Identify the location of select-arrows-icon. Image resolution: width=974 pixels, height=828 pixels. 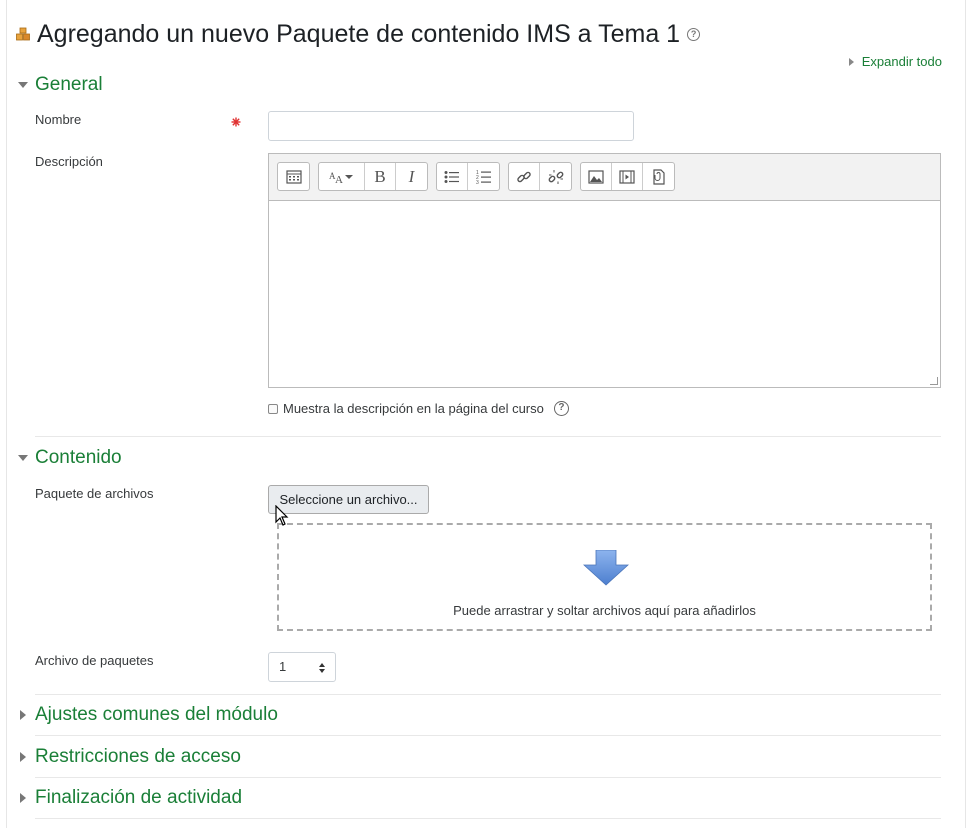
(322, 668).